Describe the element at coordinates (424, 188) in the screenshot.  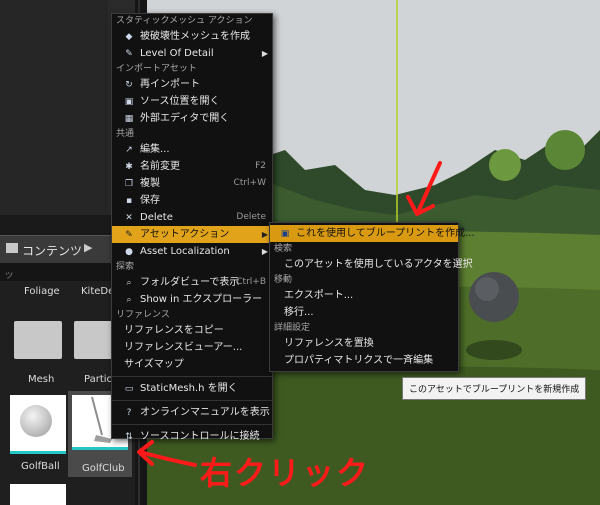
I see `annotation-arrow-down-icon` at that location.